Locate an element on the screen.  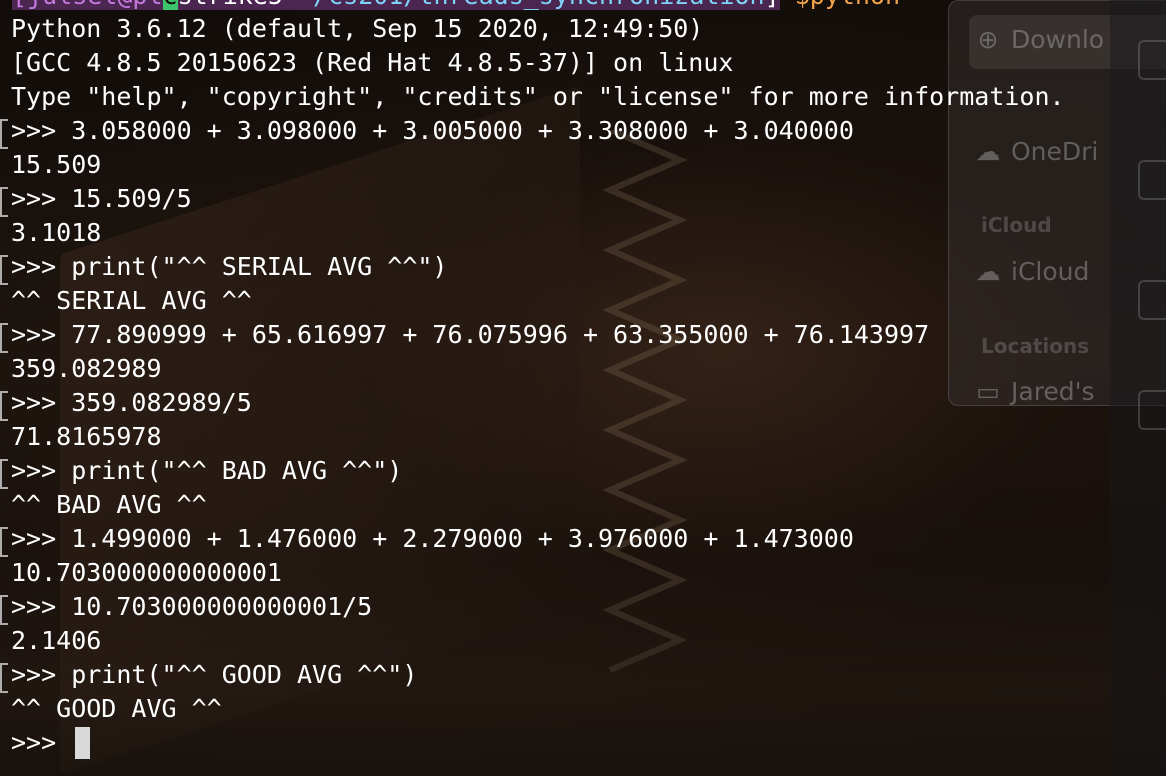
current-prompt-line: >>> is located at coordinates (41, 742).